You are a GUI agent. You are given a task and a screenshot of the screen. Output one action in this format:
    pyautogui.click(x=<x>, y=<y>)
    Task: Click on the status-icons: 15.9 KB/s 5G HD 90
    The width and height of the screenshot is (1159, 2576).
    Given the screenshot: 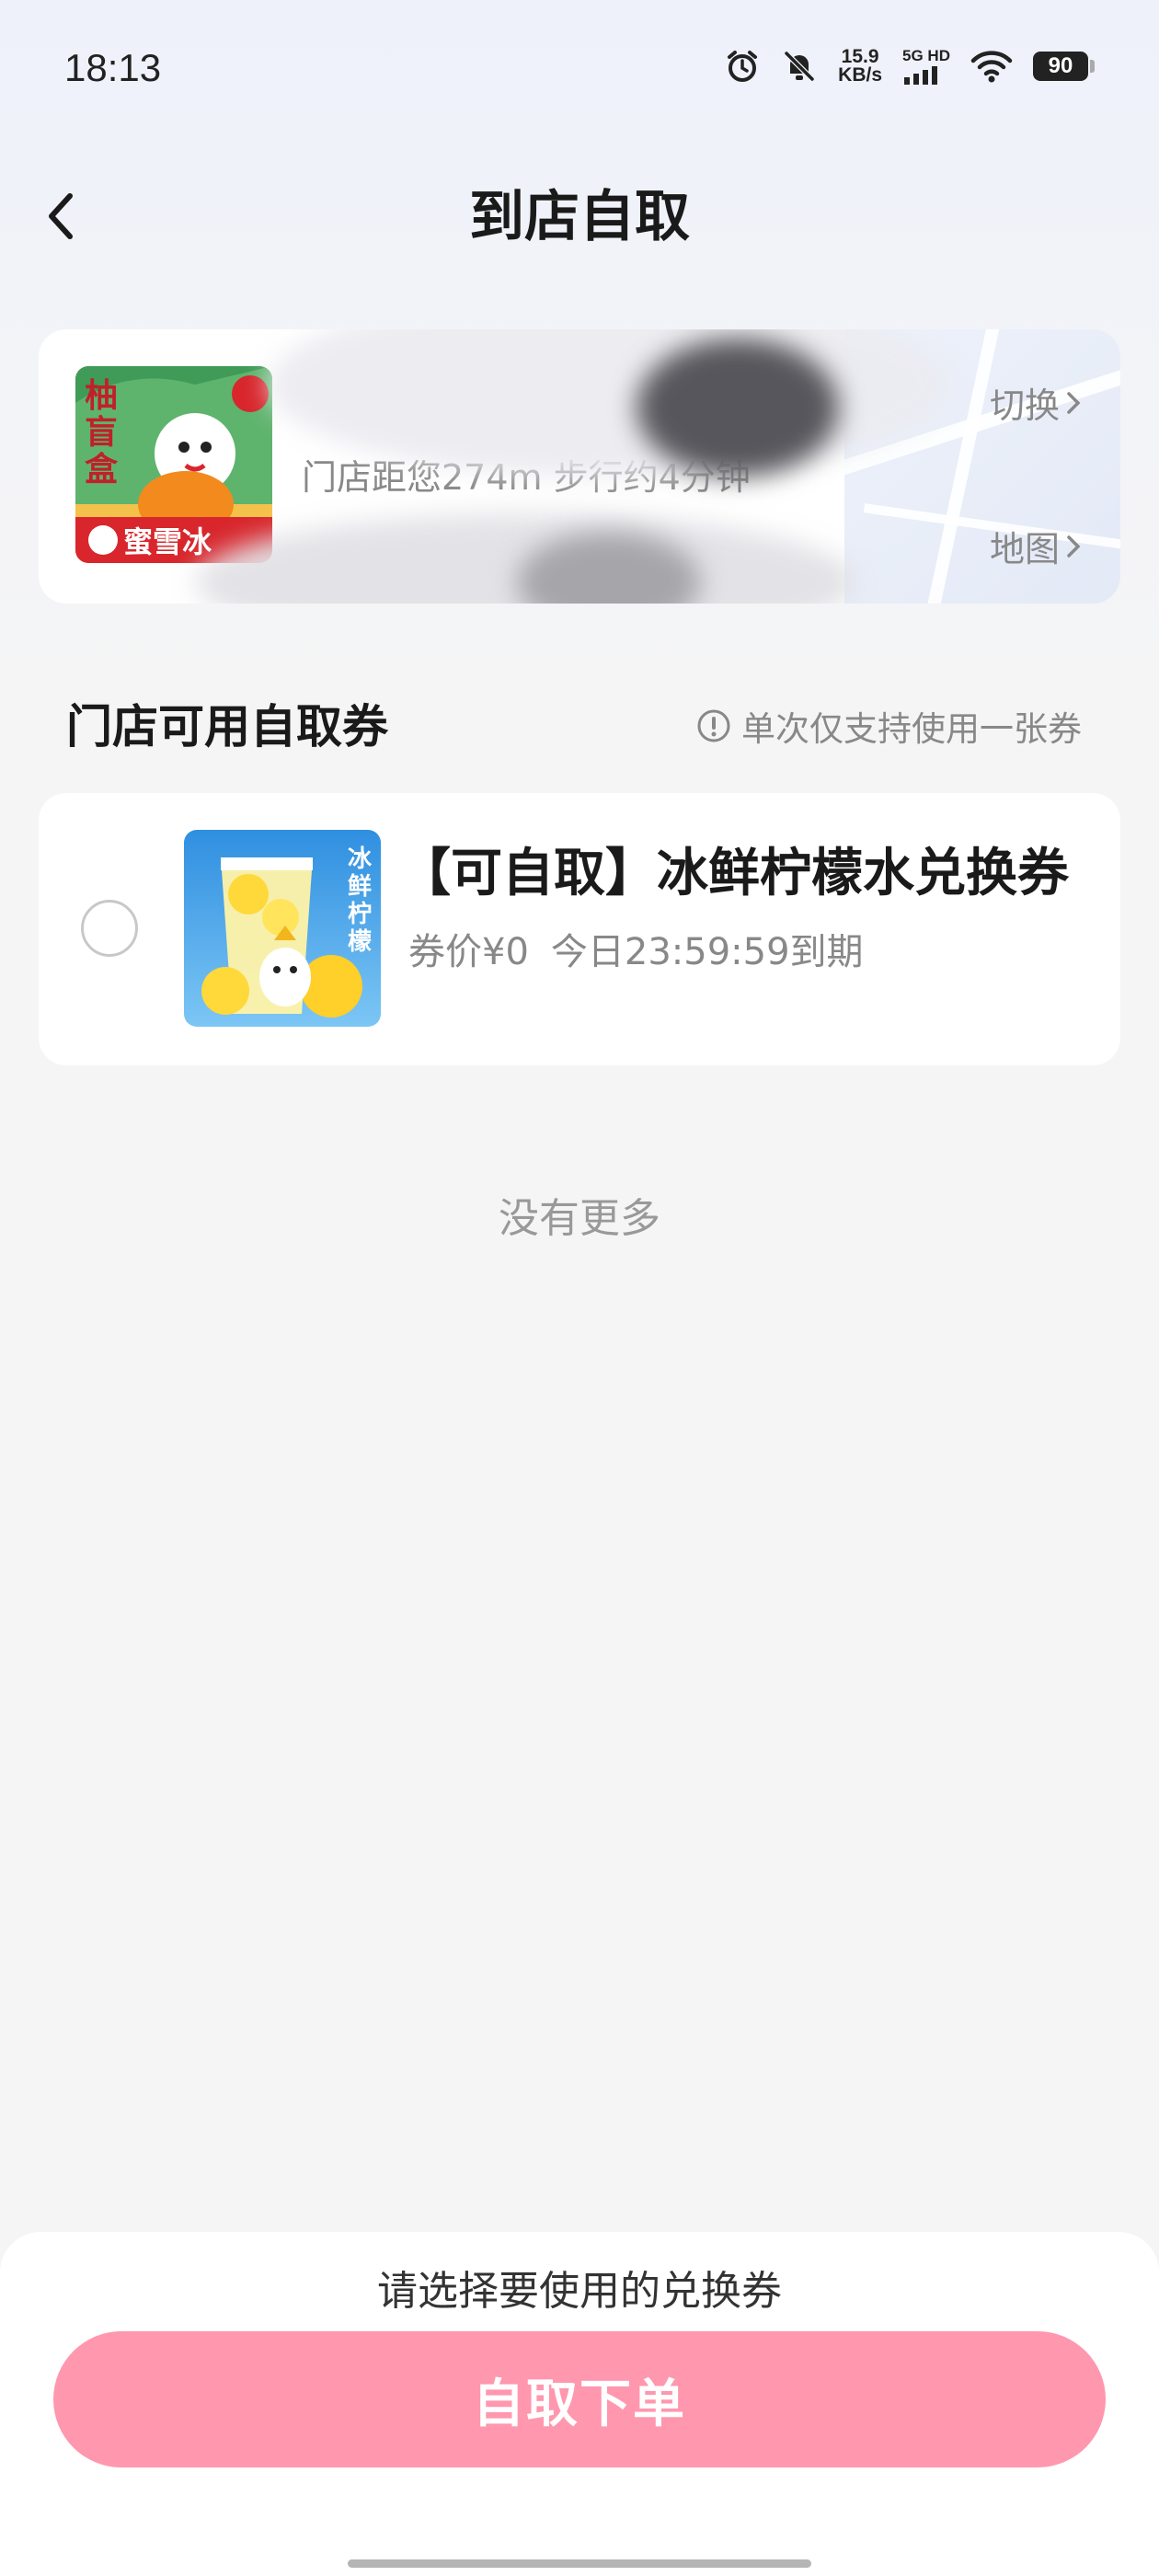 What is the action you would take?
    pyautogui.click(x=909, y=66)
    